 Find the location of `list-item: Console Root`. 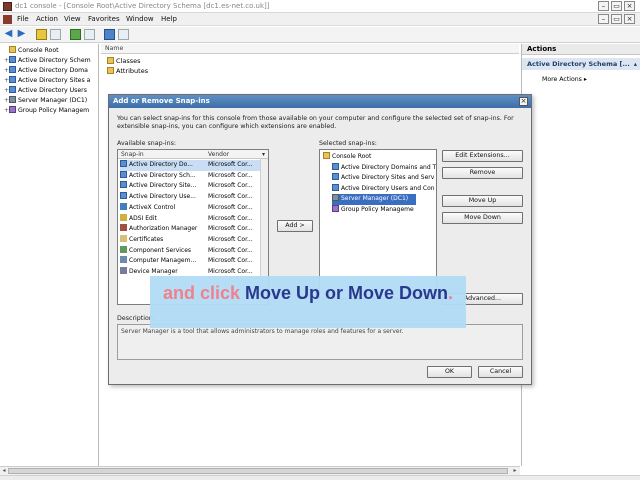

list-item: Console Root is located at coordinates (379, 157).